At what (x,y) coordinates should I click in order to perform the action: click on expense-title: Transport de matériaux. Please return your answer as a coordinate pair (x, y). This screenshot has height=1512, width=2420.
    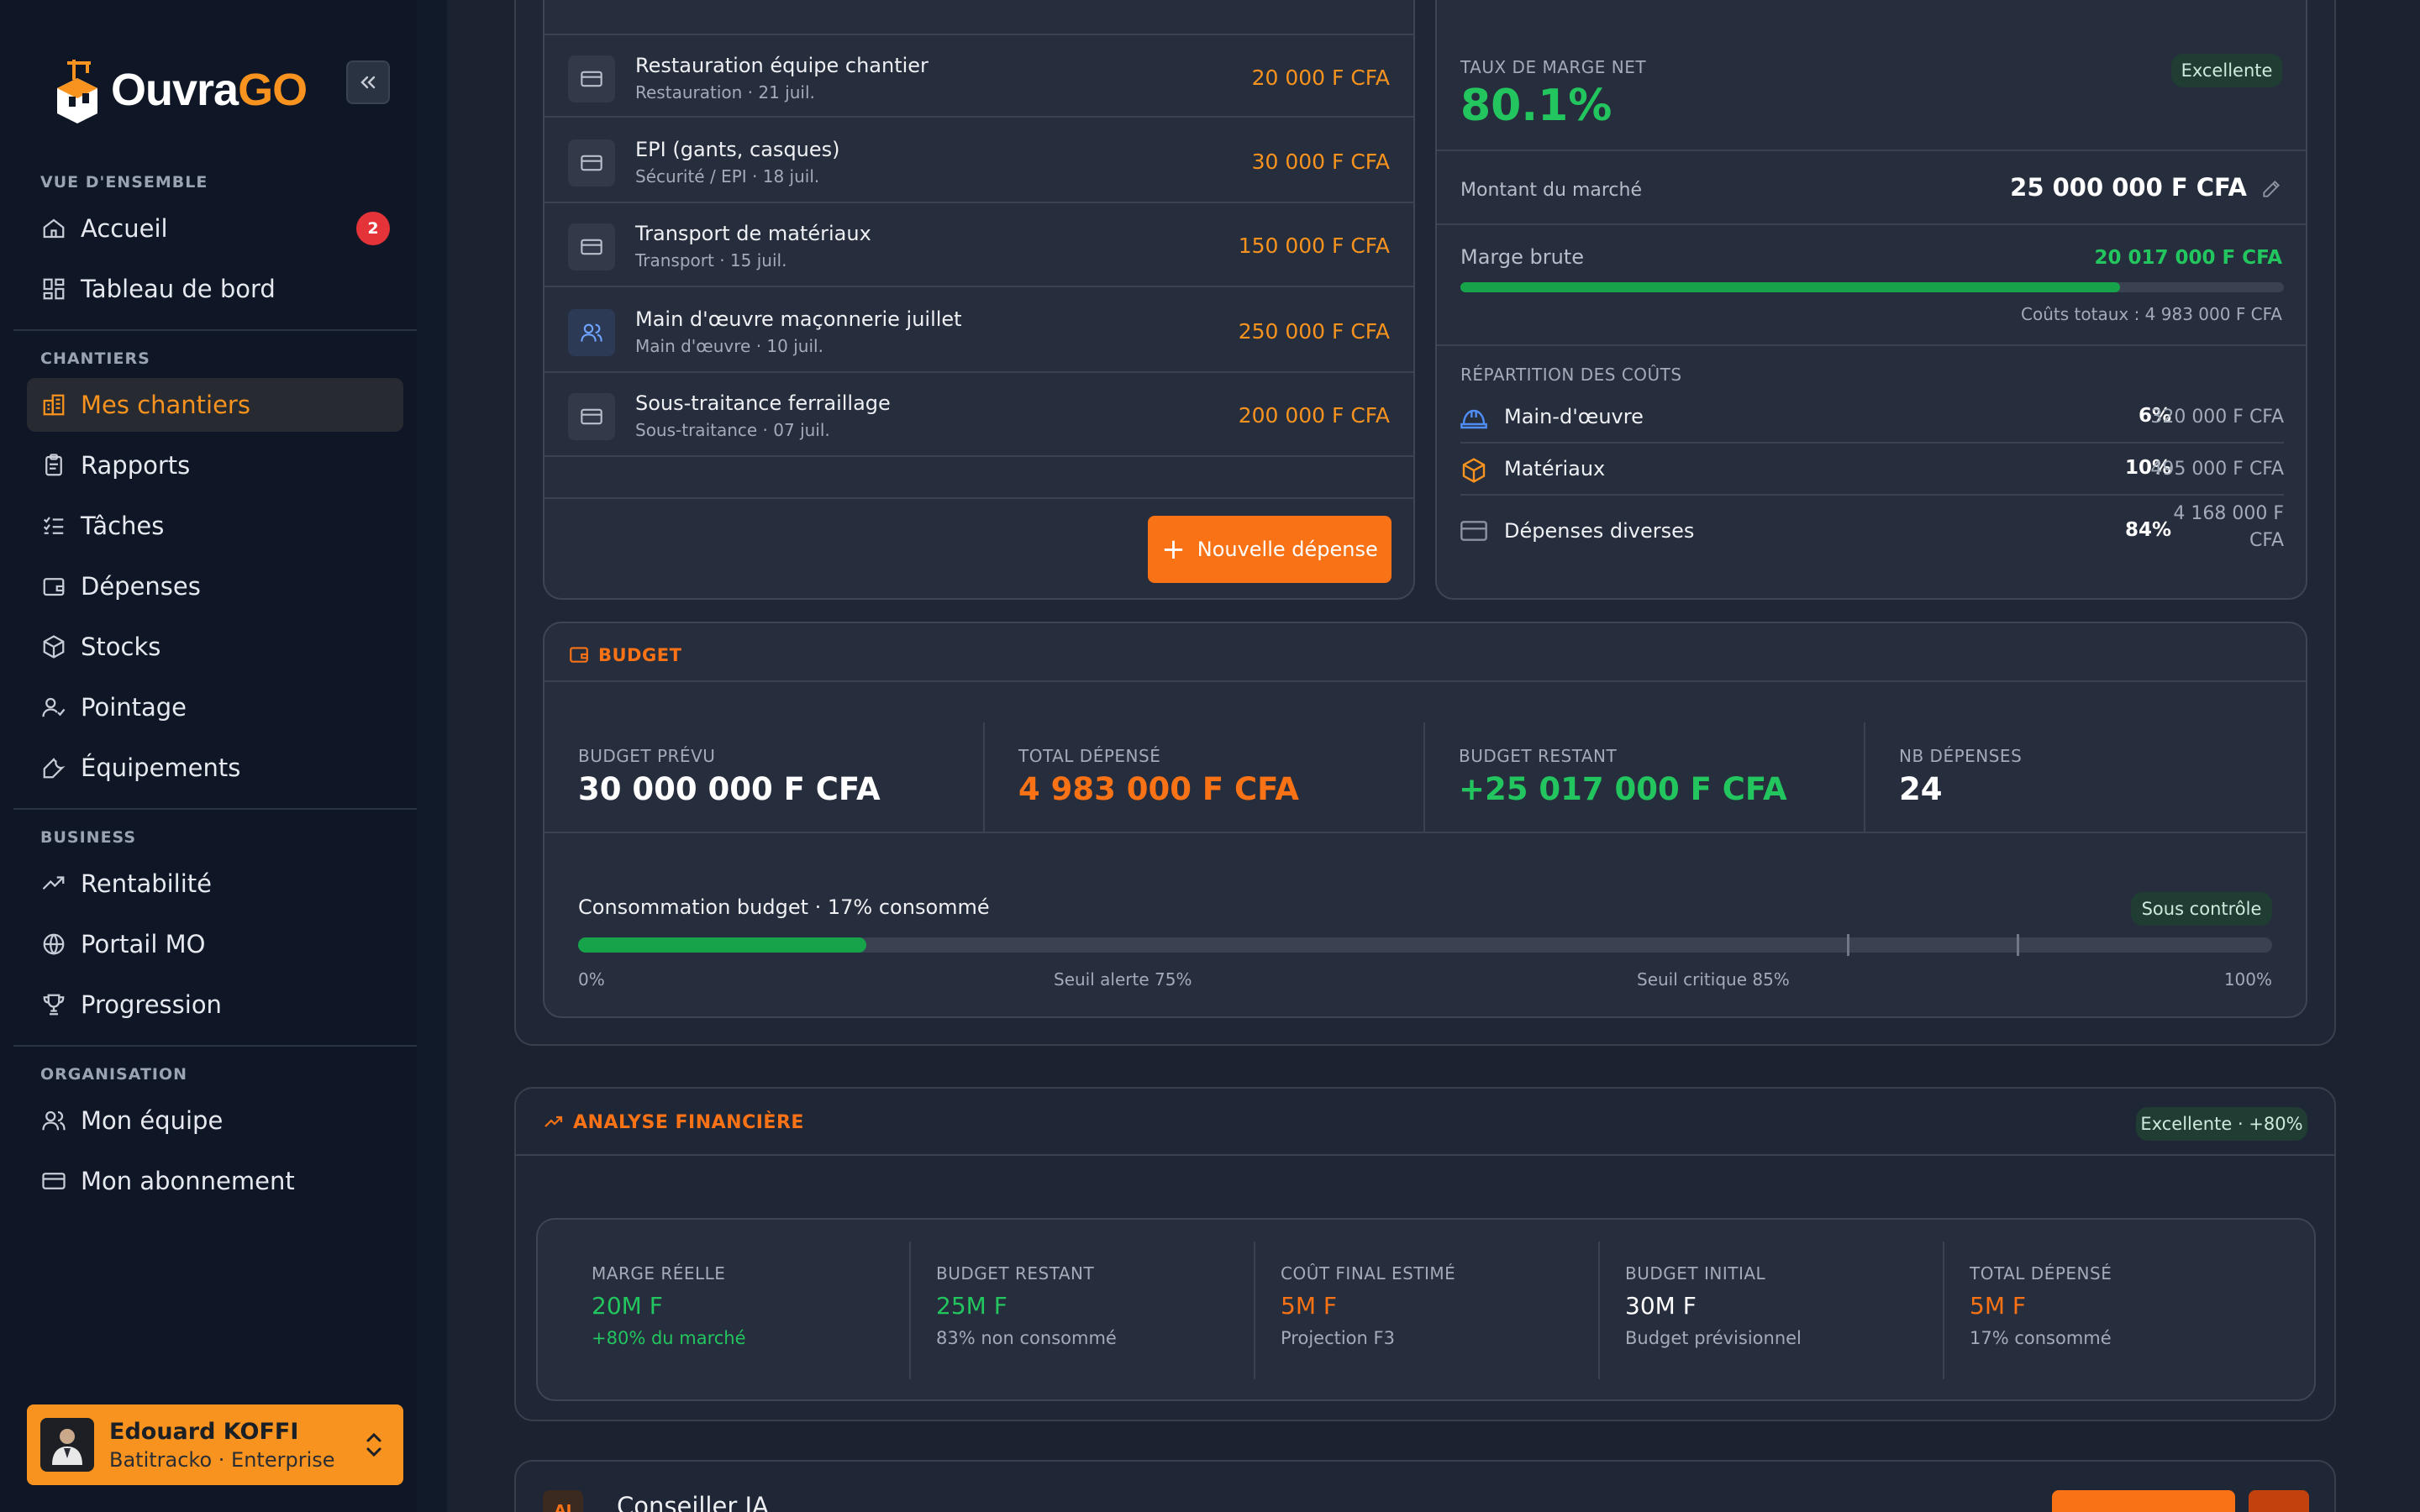
    Looking at the image, I should click on (753, 233).